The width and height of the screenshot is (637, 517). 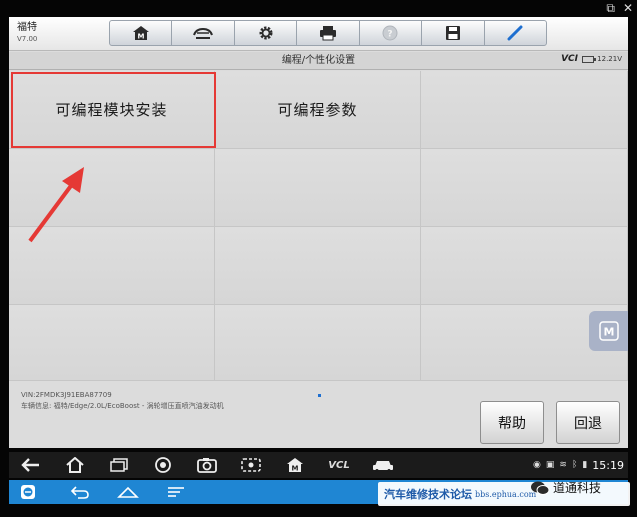 What do you see at coordinates (66, 395) in the screenshot?
I see `vin-label: VIN:2FMDK3J91EBA87709` at bounding box center [66, 395].